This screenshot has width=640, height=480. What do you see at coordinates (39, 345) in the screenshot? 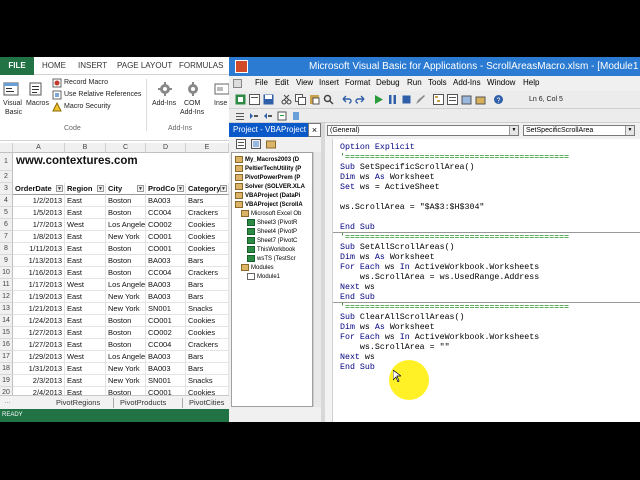
I see `table-cell: 1/27/2013` at bounding box center [39, 345].